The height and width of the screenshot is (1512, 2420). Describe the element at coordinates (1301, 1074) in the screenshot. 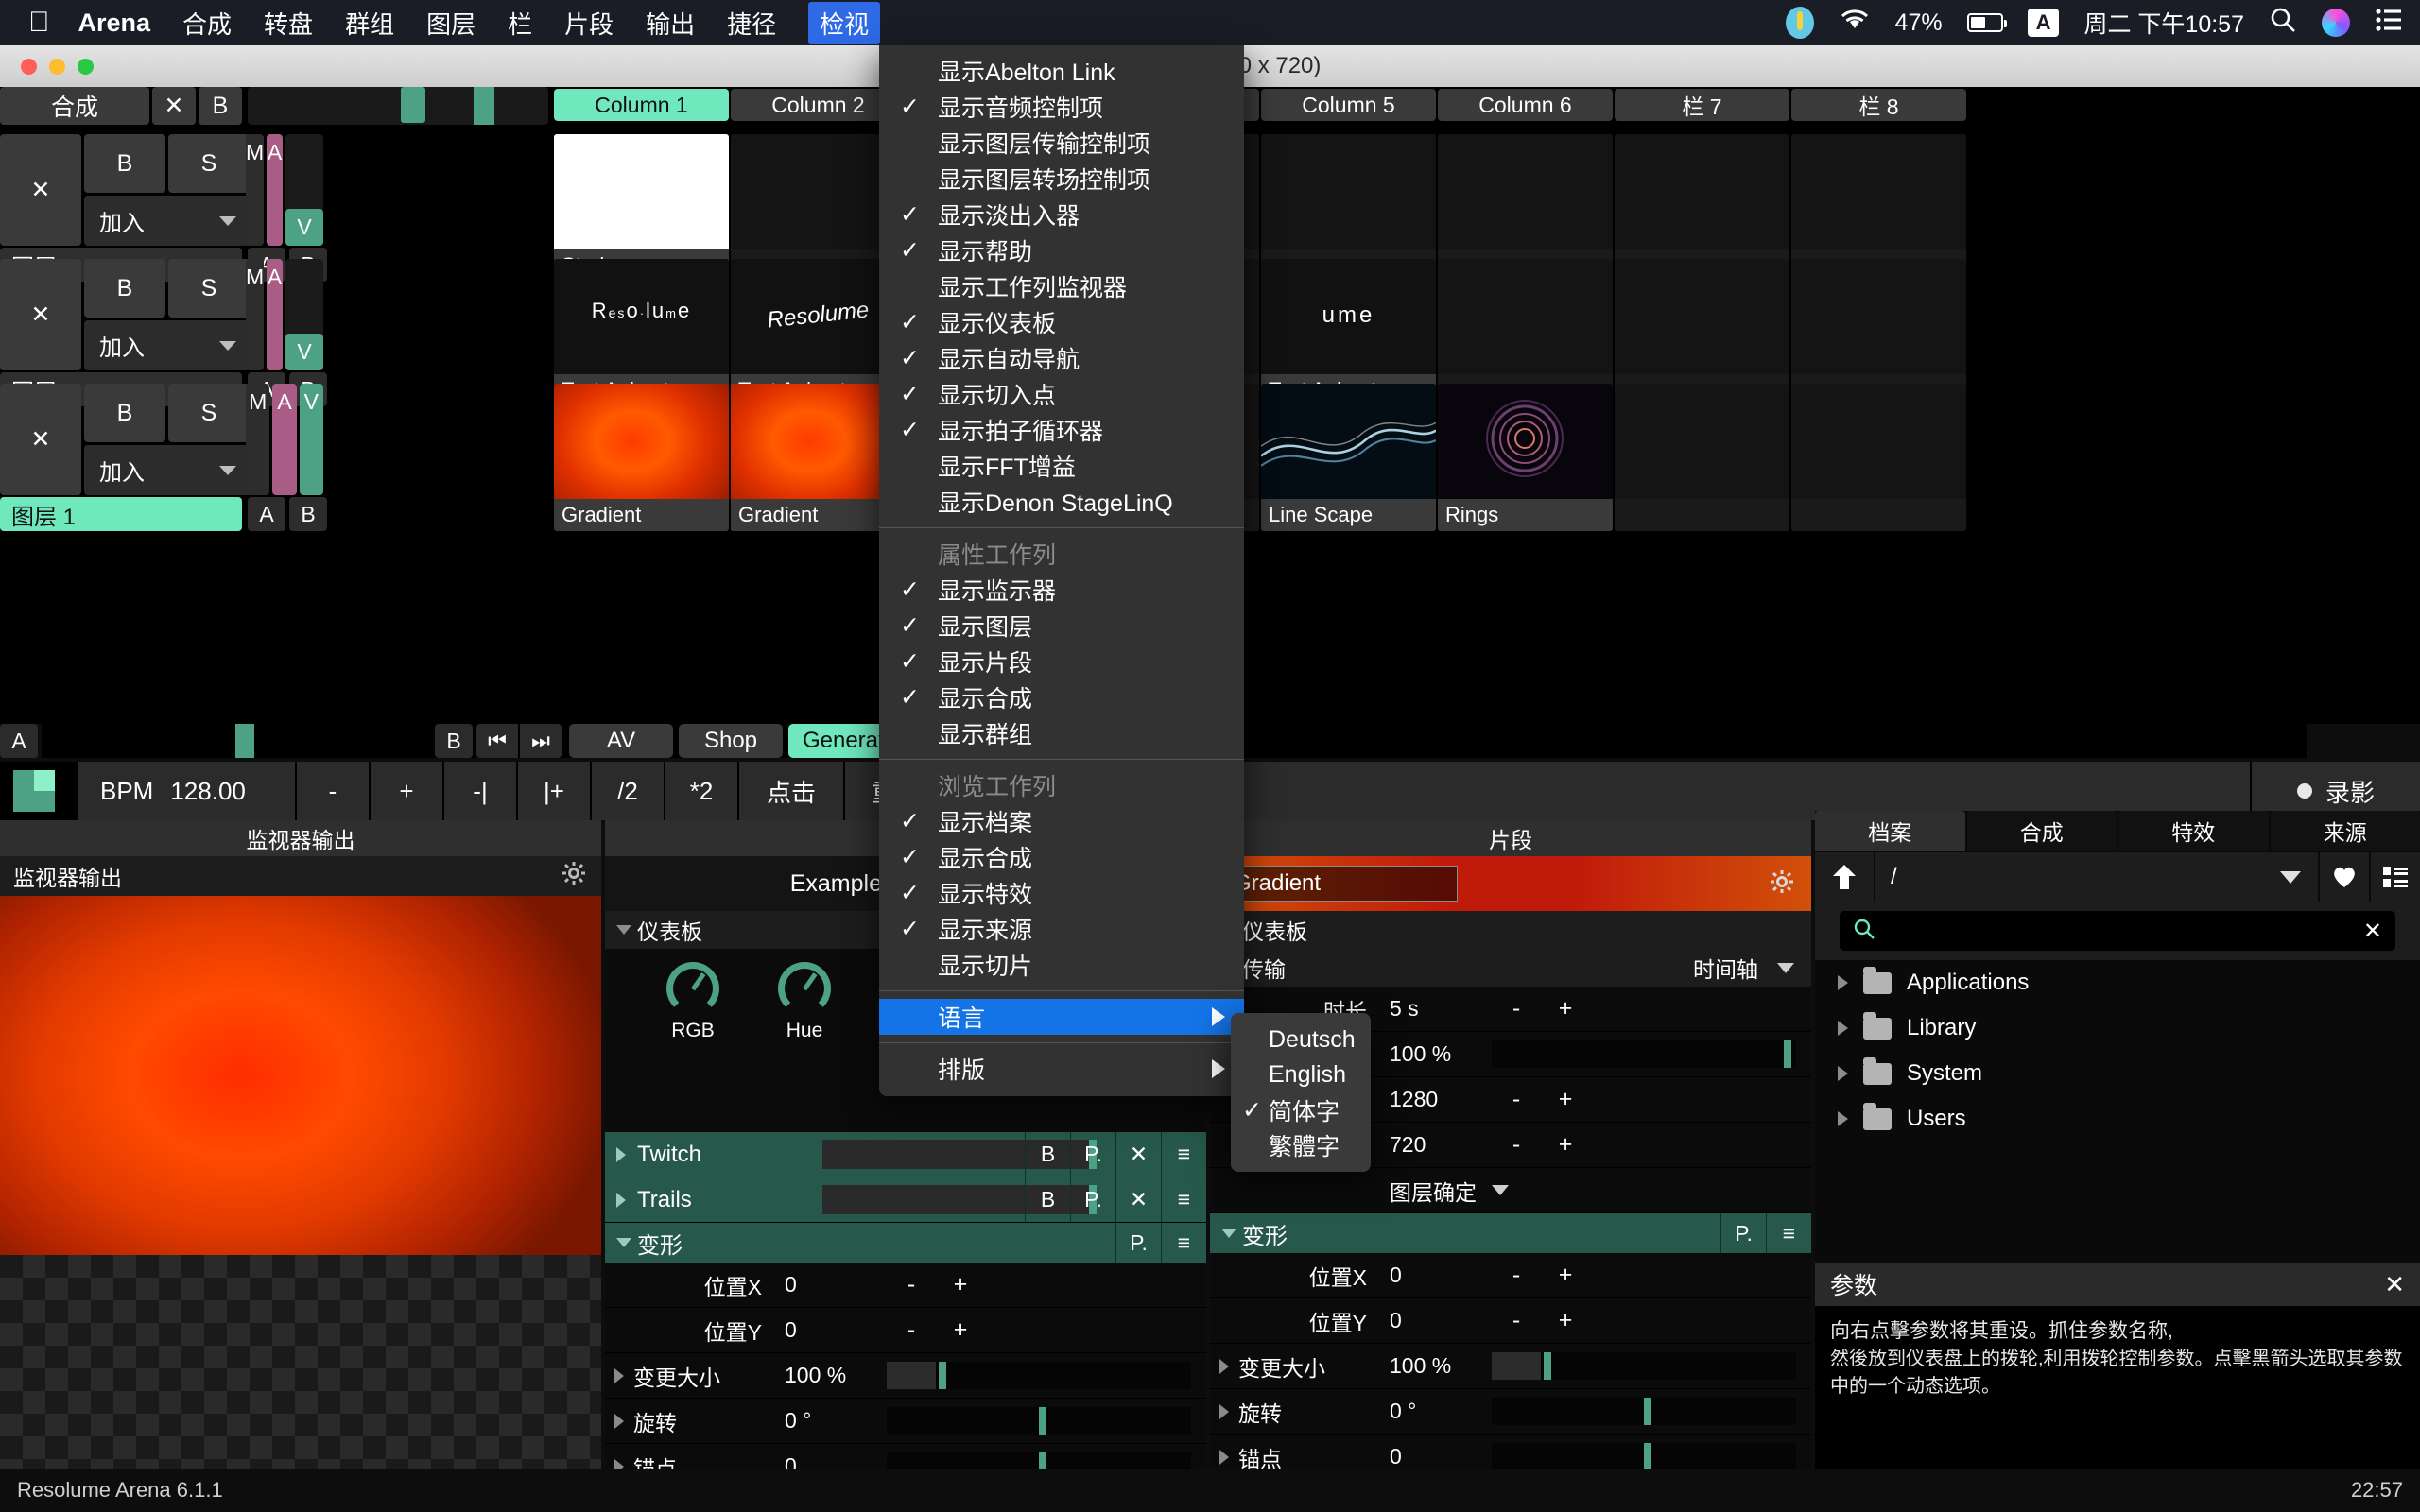

I see `language-item-English: English` at that location.